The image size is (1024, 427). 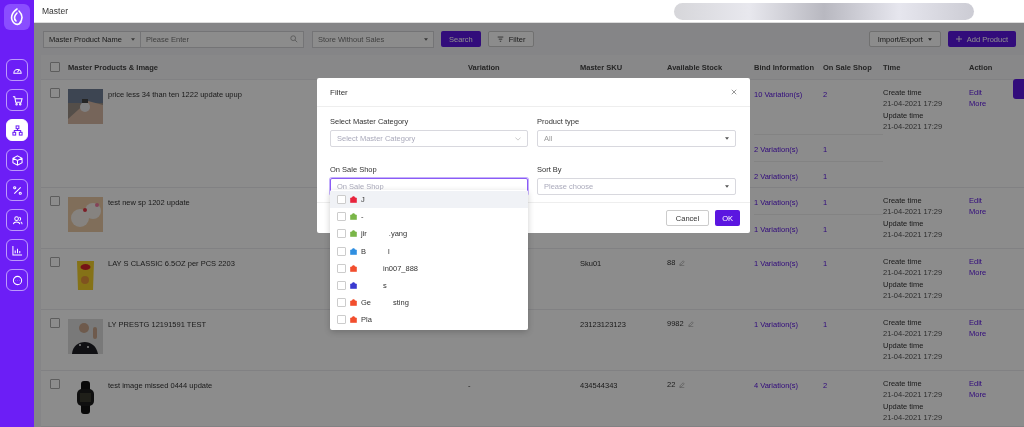 I want to click on nav-users-button, so click(x=17, y=220).